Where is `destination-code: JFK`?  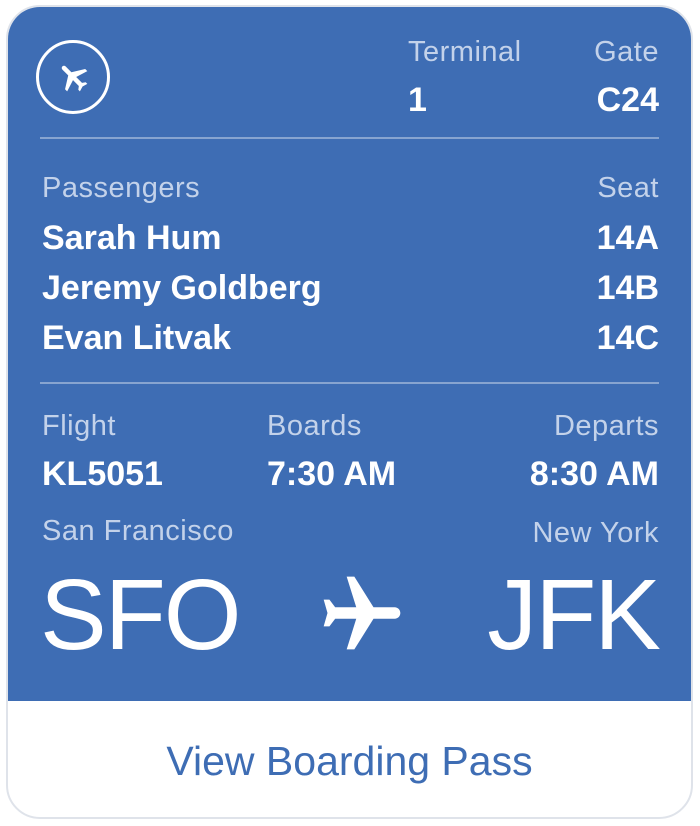
destination-code: JFK is located at coordinates (574, 615).